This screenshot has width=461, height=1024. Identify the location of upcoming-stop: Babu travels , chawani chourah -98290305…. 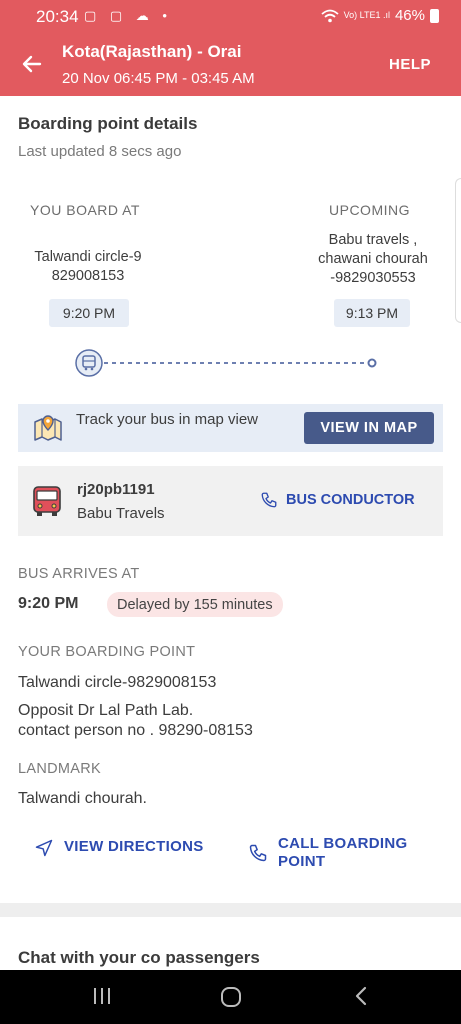
(373, 259).